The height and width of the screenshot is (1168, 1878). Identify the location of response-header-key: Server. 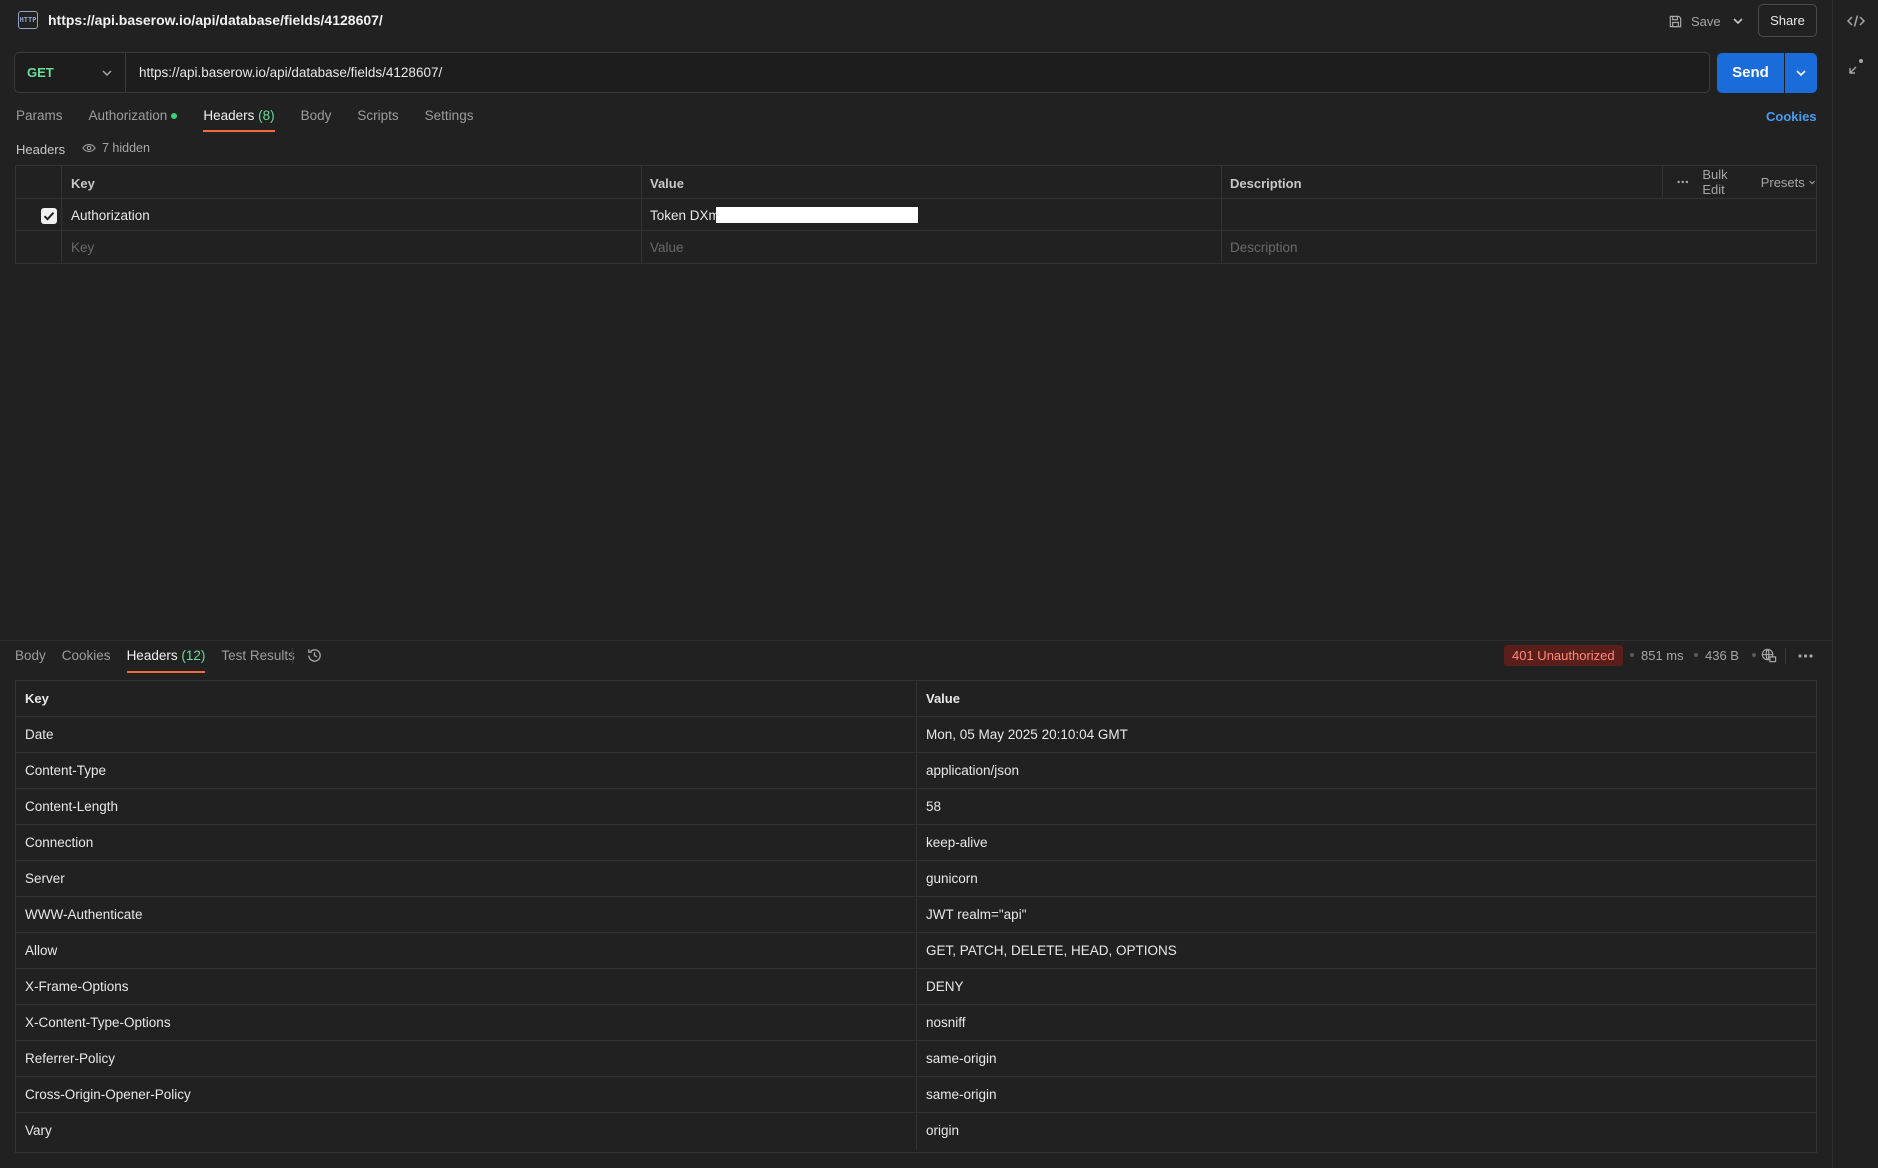
(45, 878).